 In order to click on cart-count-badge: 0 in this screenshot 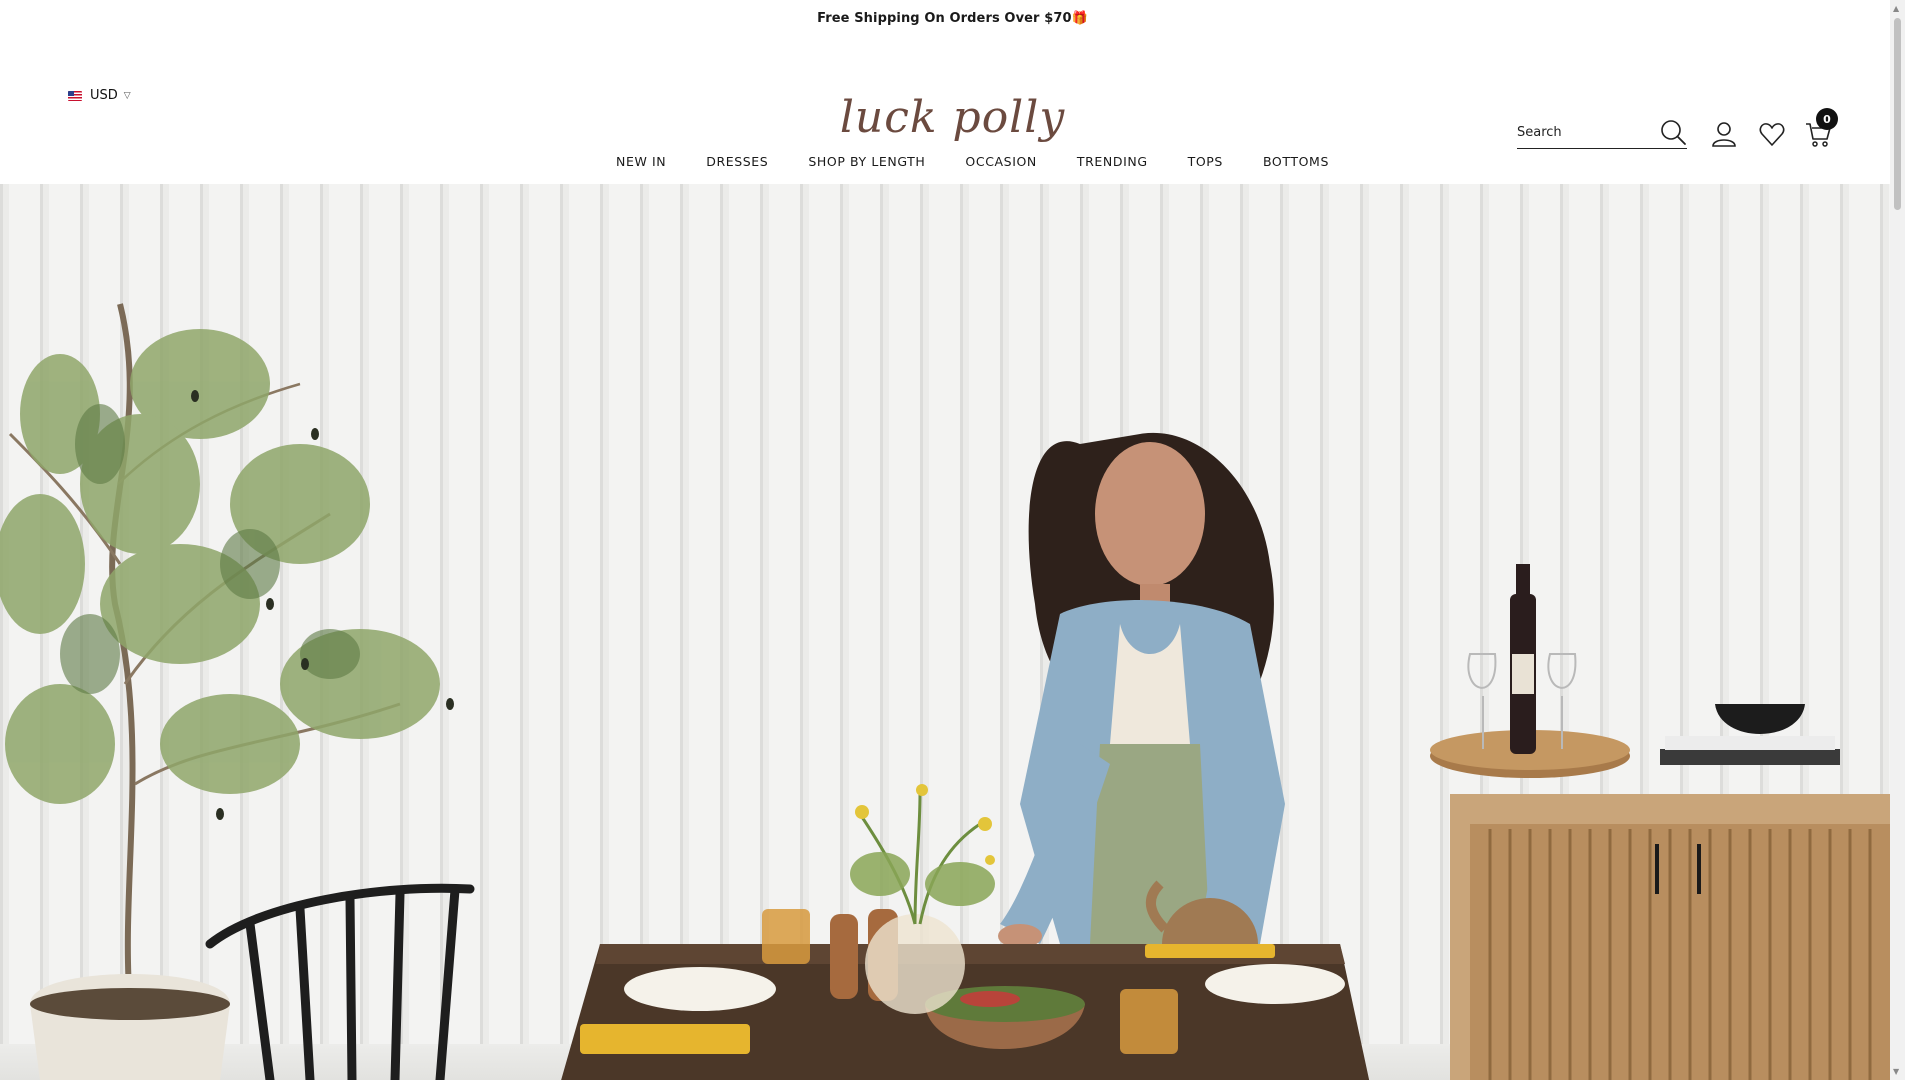, I will do `click(1827, 119)`.